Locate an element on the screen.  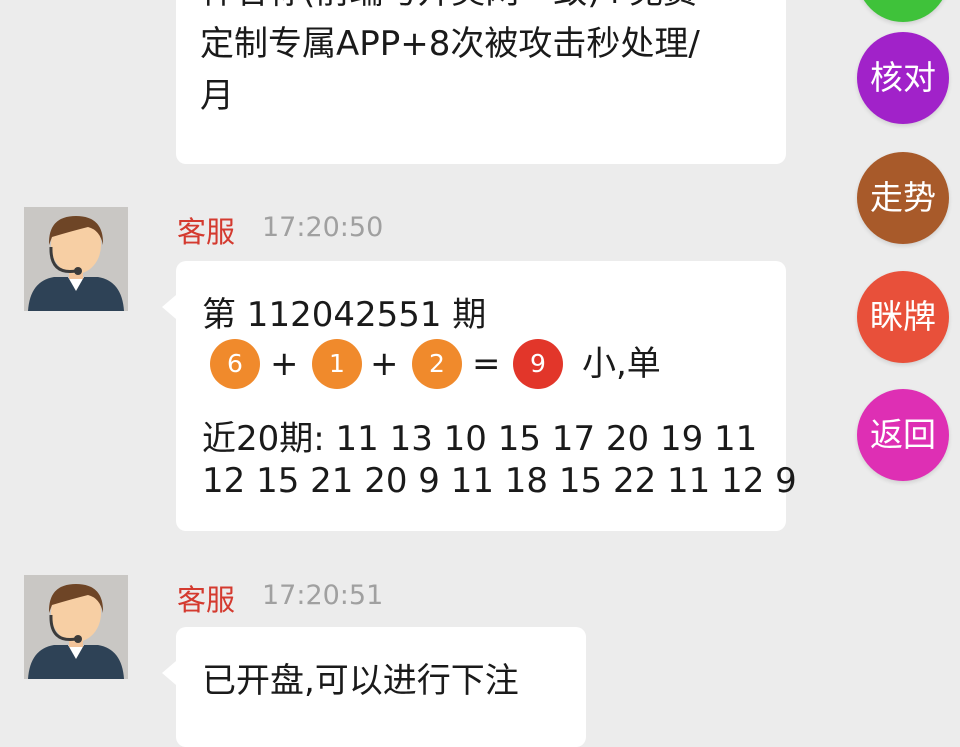
timestamp: 17:20:51 is located at coordinates (323, 595).